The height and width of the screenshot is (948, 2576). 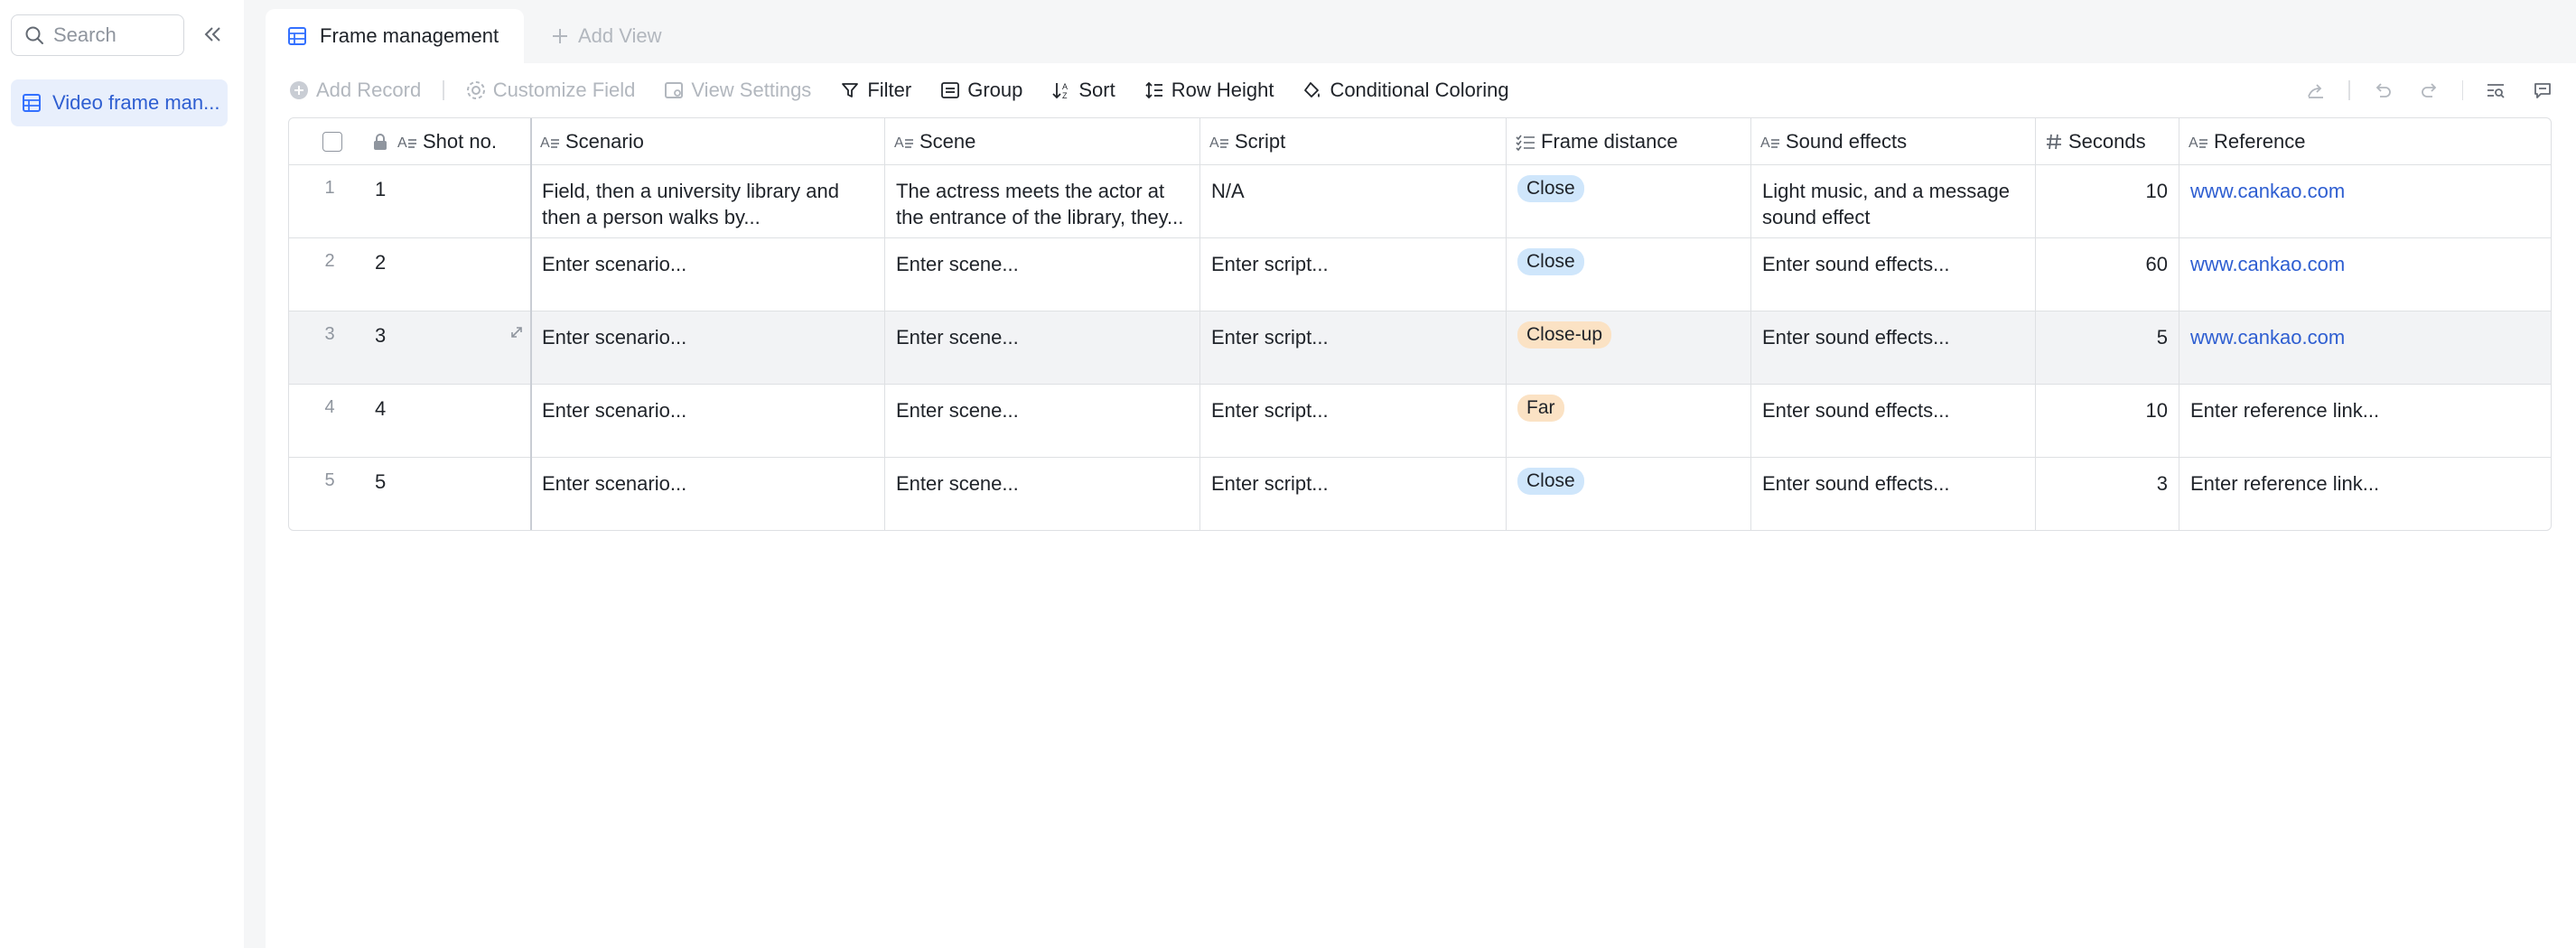 I want to click on header-seconds: Seconds, so click(x=2107, y=141).